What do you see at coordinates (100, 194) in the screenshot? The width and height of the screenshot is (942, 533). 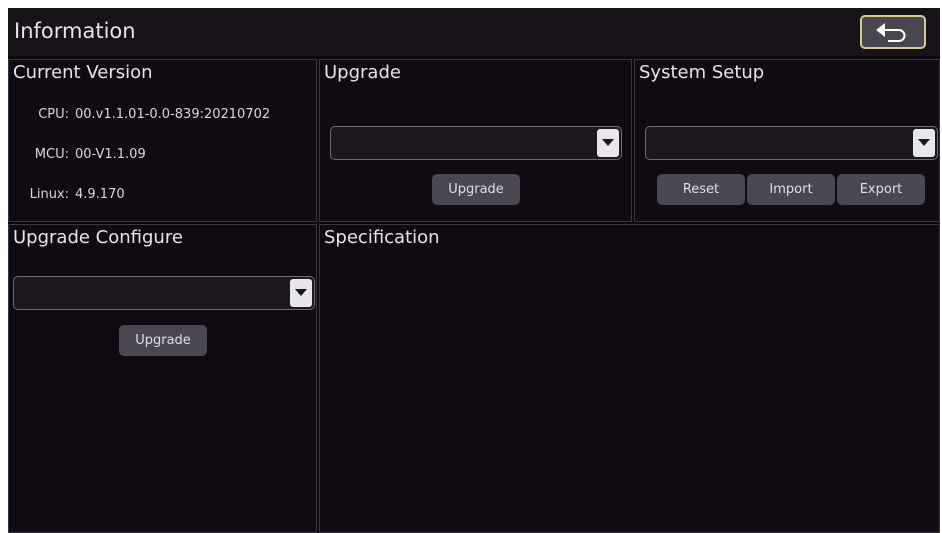 I see `linux-value: 4.9.170` at bounding box center [100, 194].